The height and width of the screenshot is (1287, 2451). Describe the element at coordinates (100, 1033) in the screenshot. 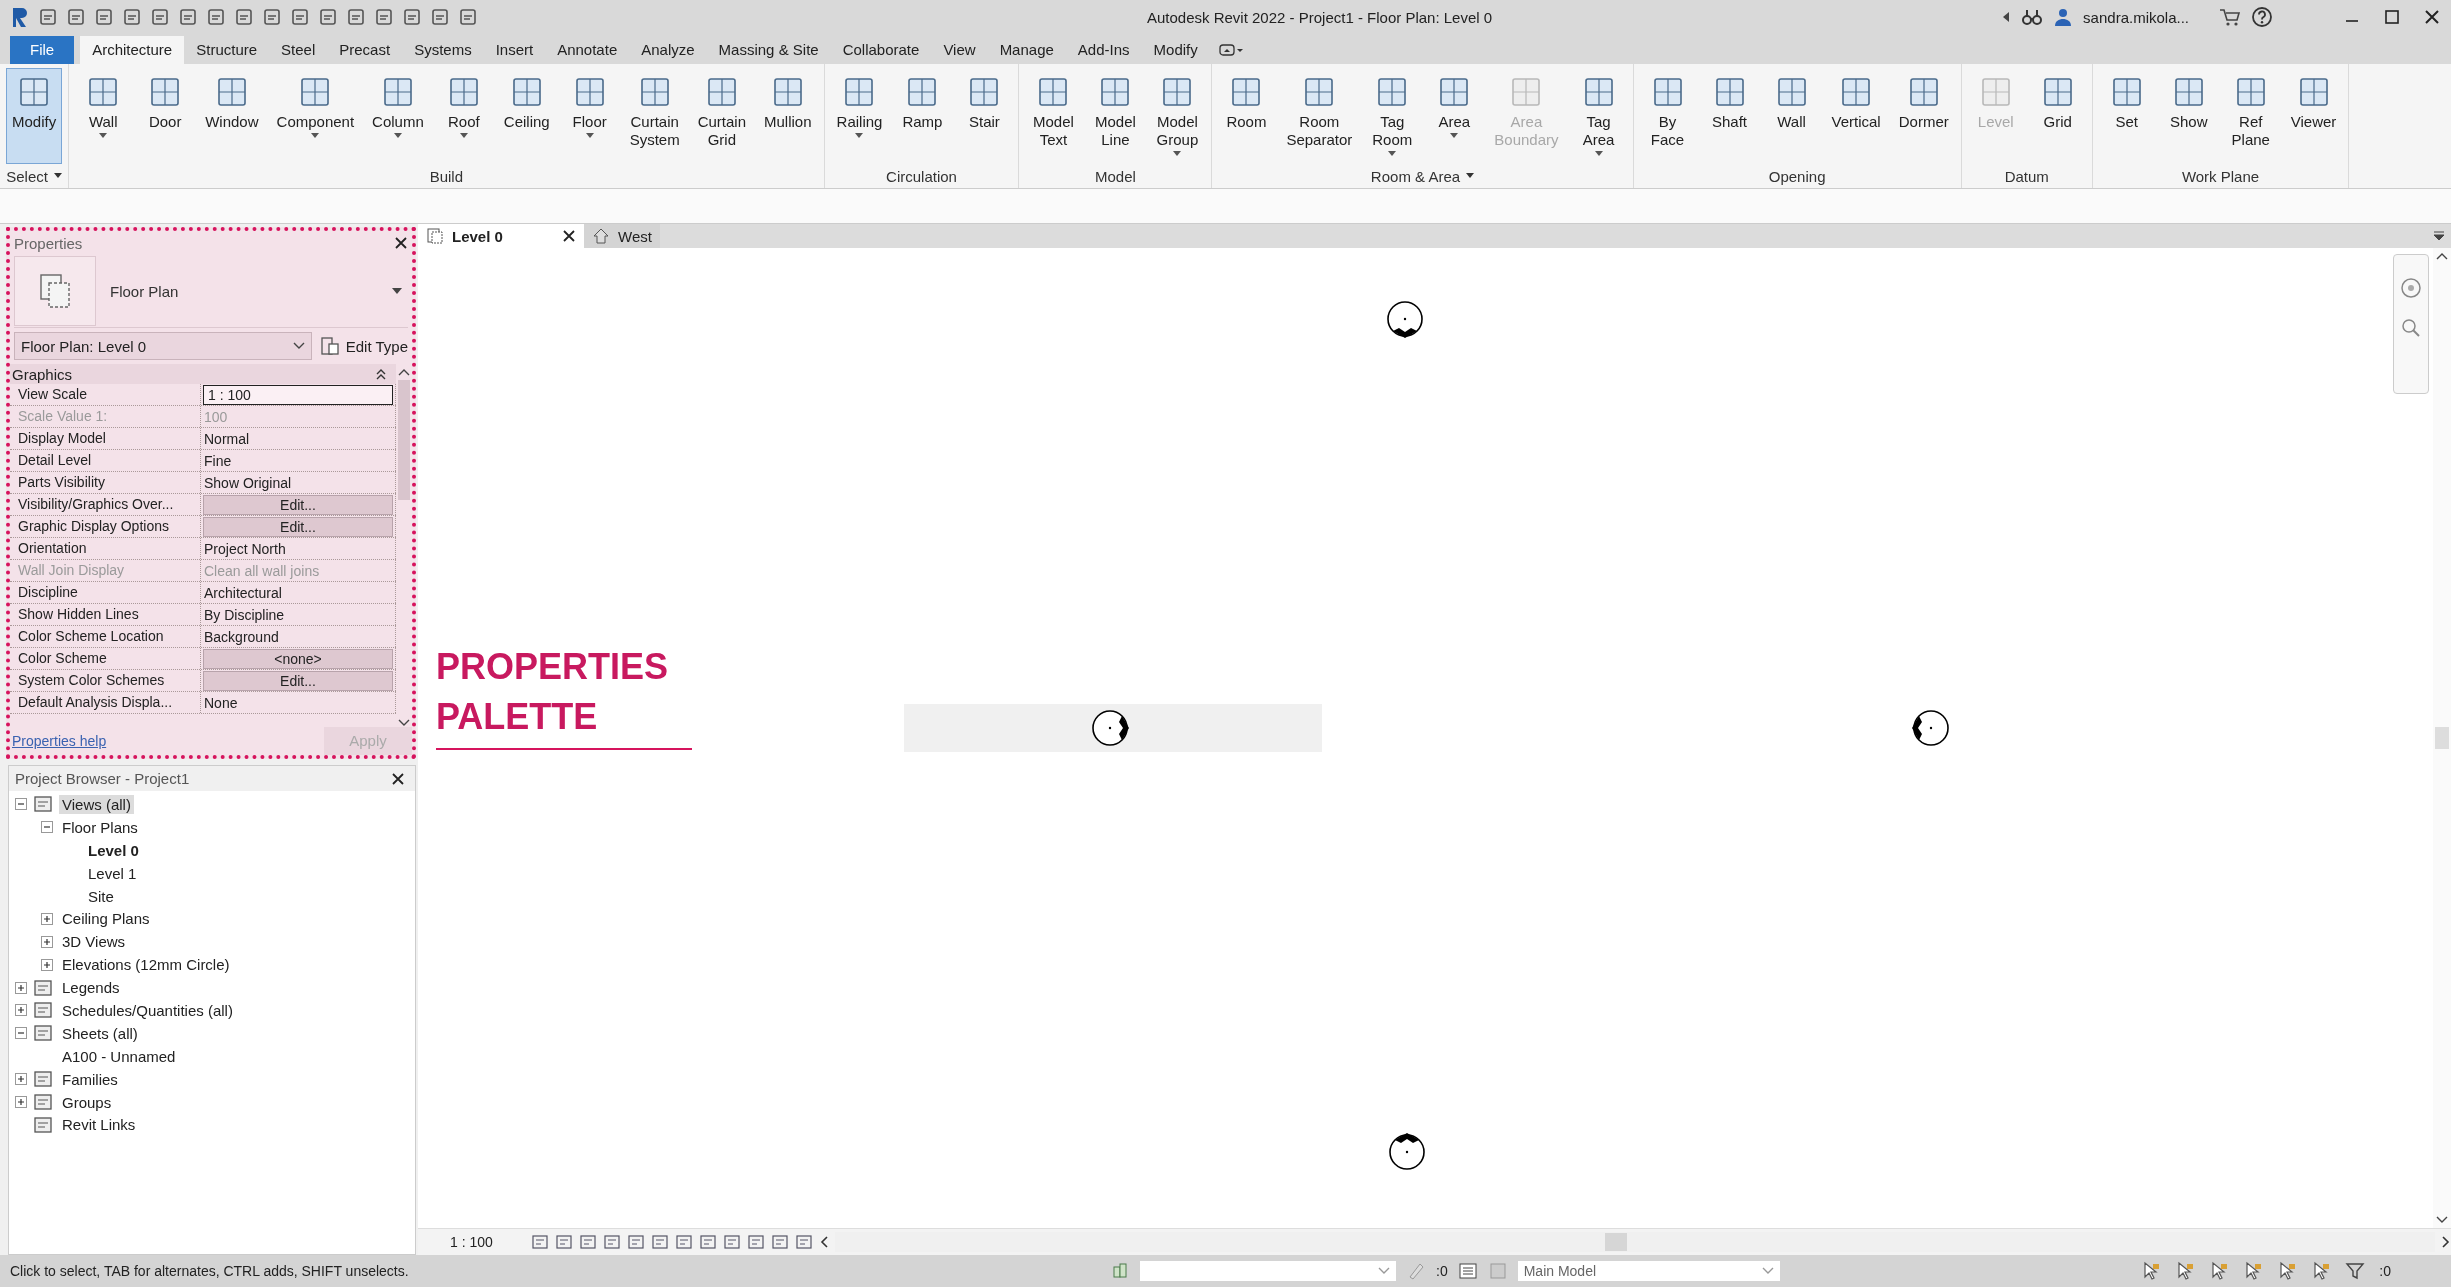

I see `tree-item: Sheets (all)` at that location.